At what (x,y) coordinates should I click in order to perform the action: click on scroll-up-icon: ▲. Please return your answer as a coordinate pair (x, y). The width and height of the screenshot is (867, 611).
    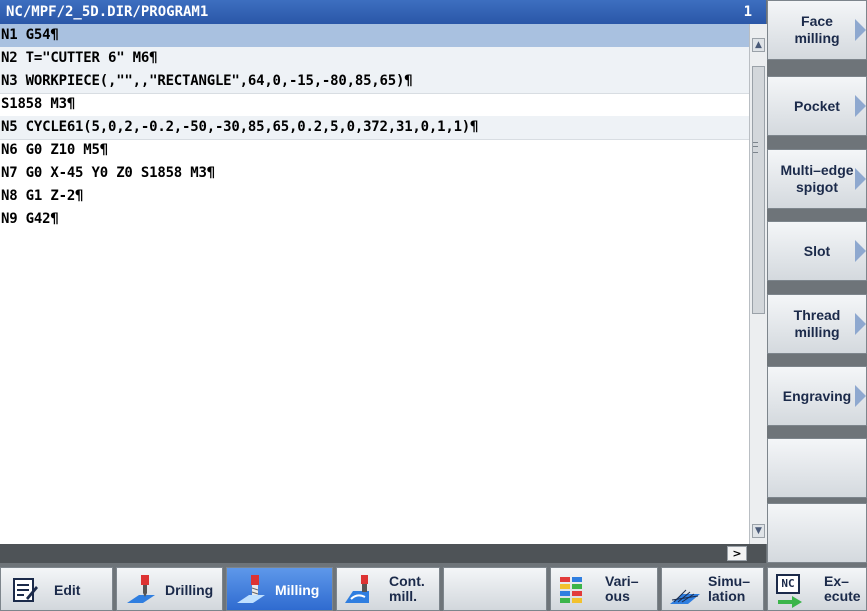
    Looking at the image, I should click on (758, 45).